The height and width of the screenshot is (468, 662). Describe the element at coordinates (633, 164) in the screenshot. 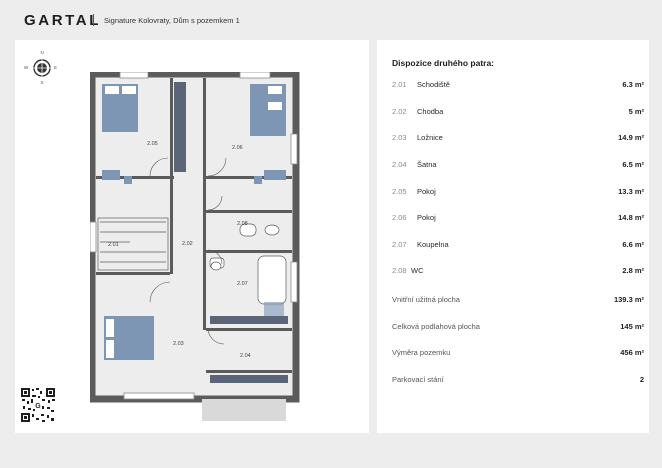

I see `room-area: 6.5 m²` at that location.